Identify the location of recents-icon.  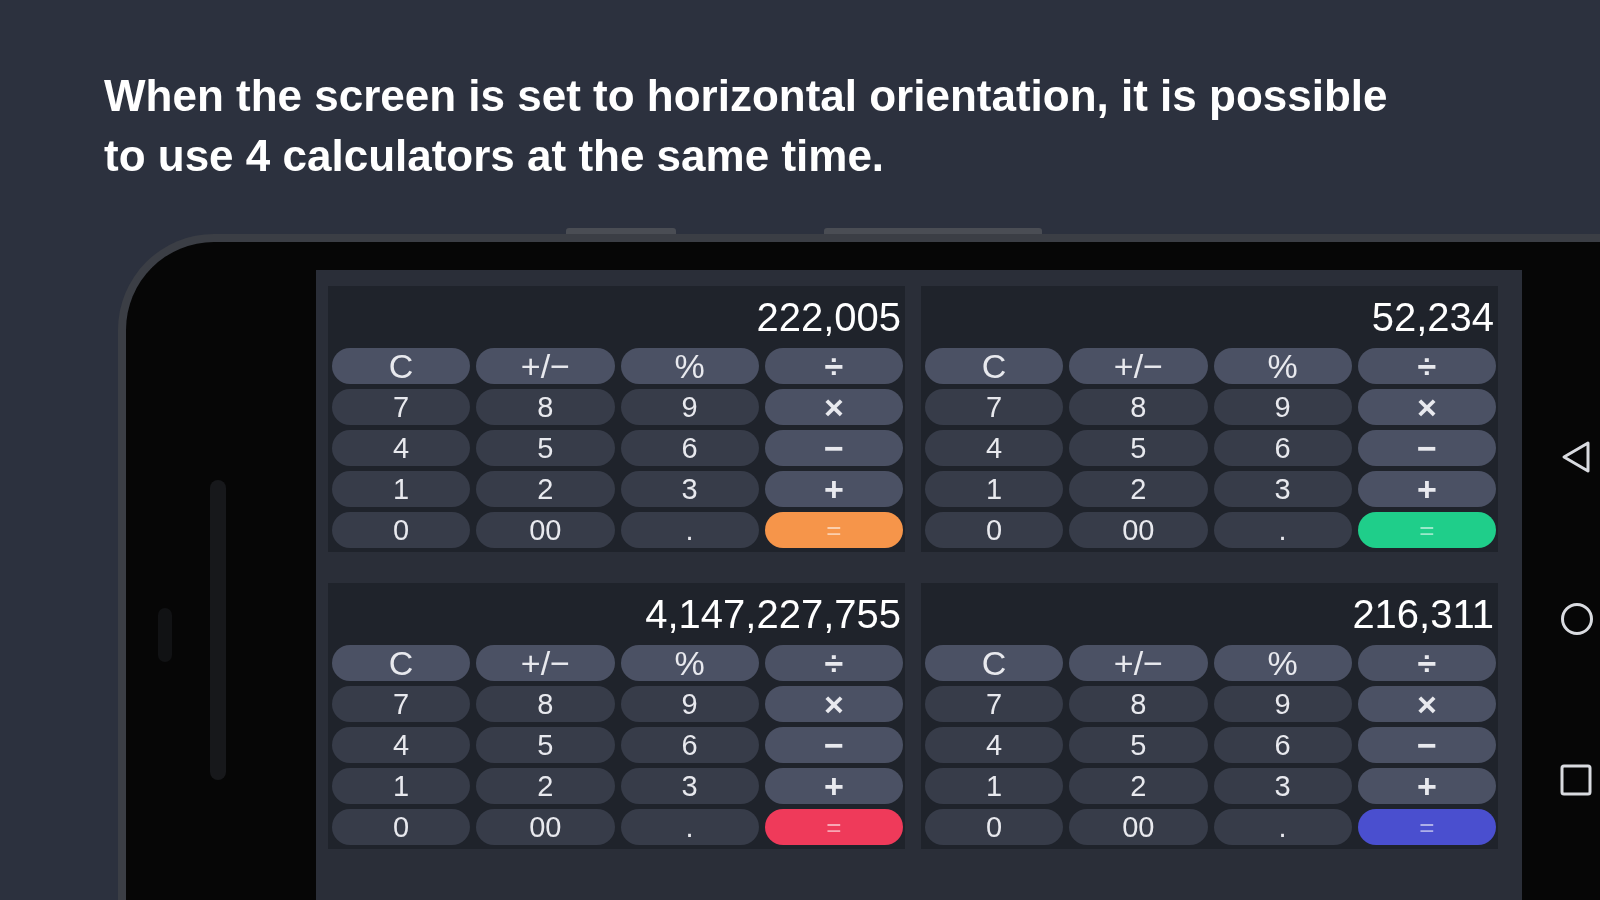
(1576, 780).